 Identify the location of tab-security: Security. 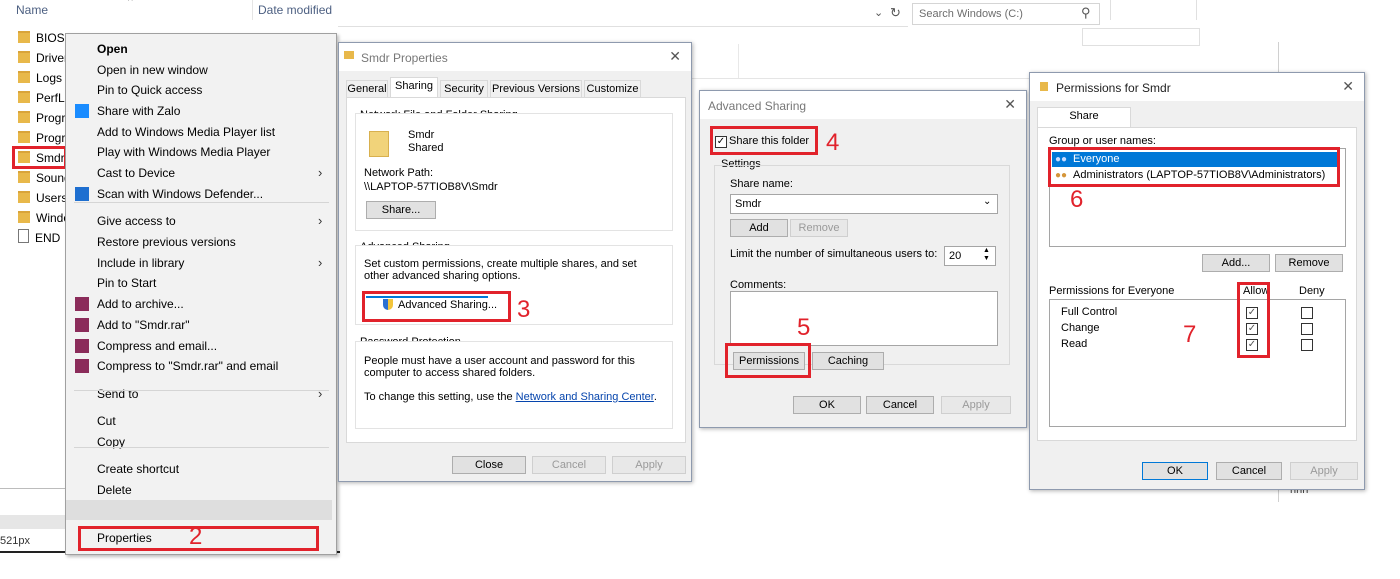
(464, 89).